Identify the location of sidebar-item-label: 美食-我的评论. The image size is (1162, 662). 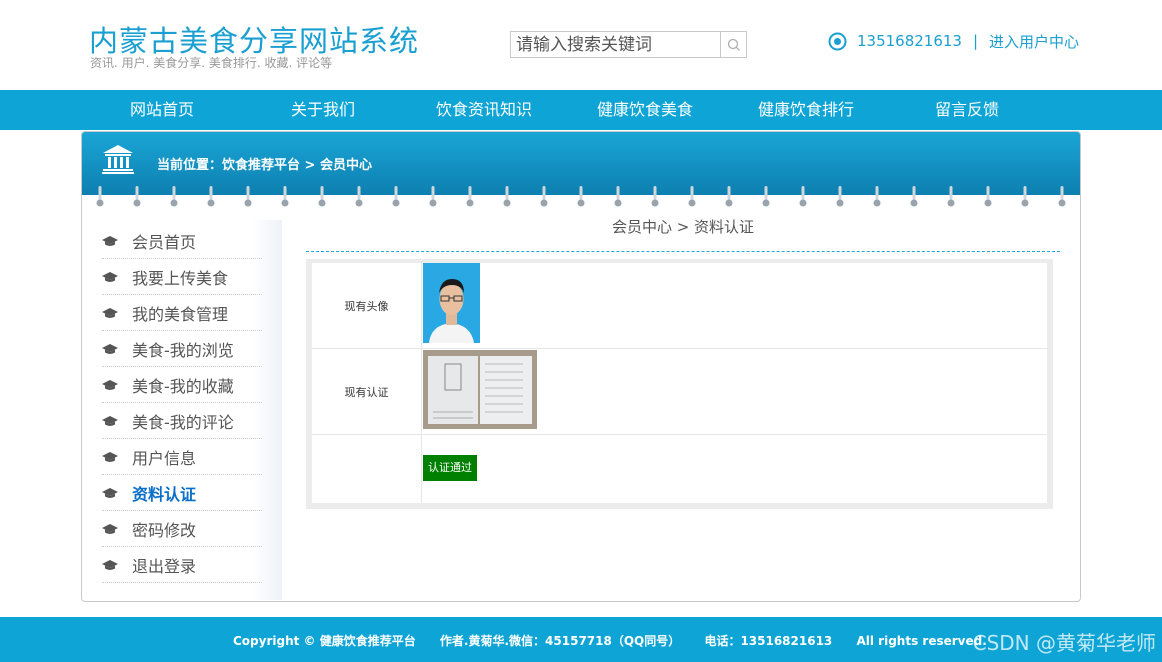
(183, 422).